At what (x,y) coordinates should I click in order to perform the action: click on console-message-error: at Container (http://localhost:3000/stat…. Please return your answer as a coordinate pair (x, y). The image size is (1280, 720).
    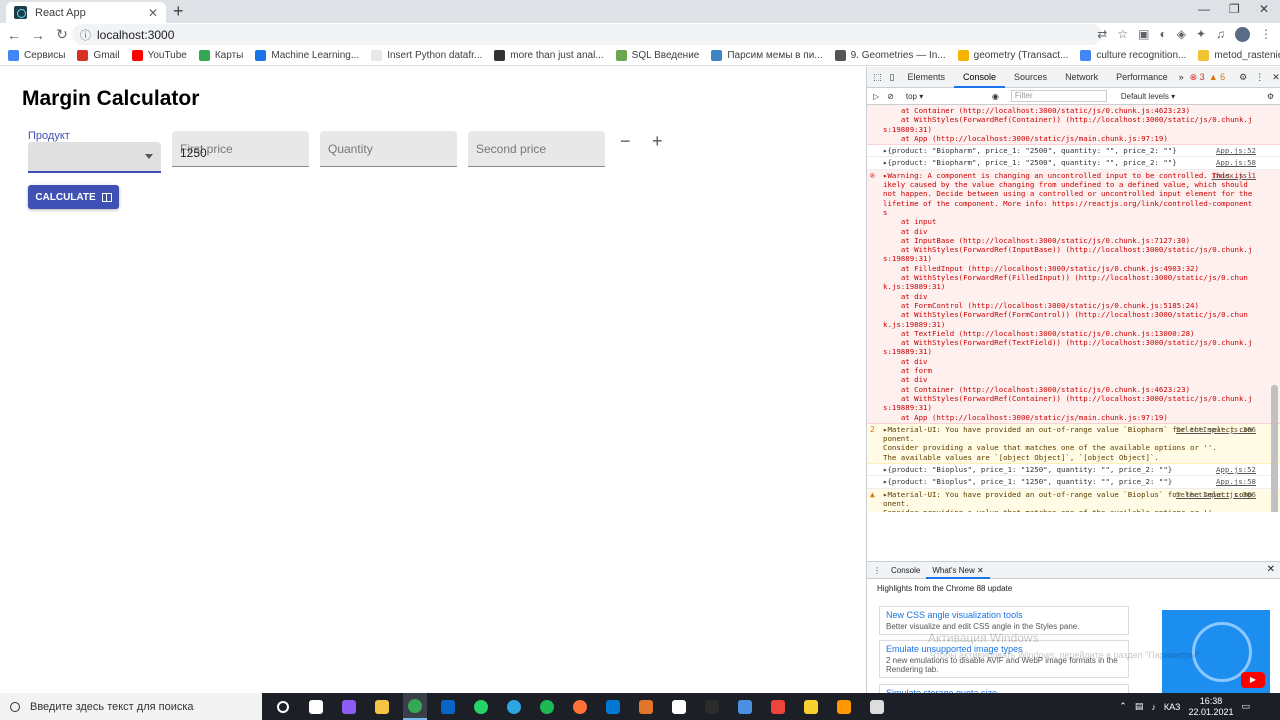
    Looking at the image, I should click on (1073, 125).